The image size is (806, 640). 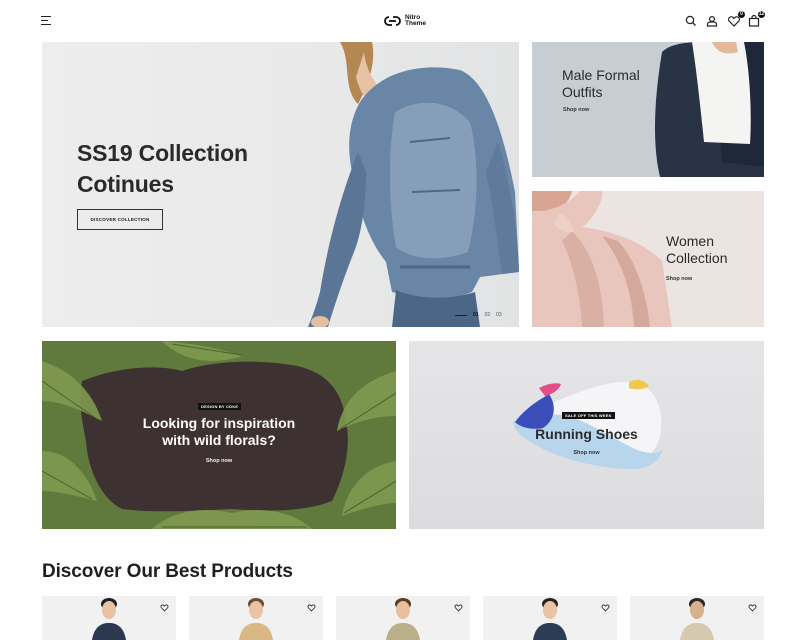 What do you see at coordinates (413, 184) in the screenshot?
I see `hero-model-image` at bounding box center [413, 184].